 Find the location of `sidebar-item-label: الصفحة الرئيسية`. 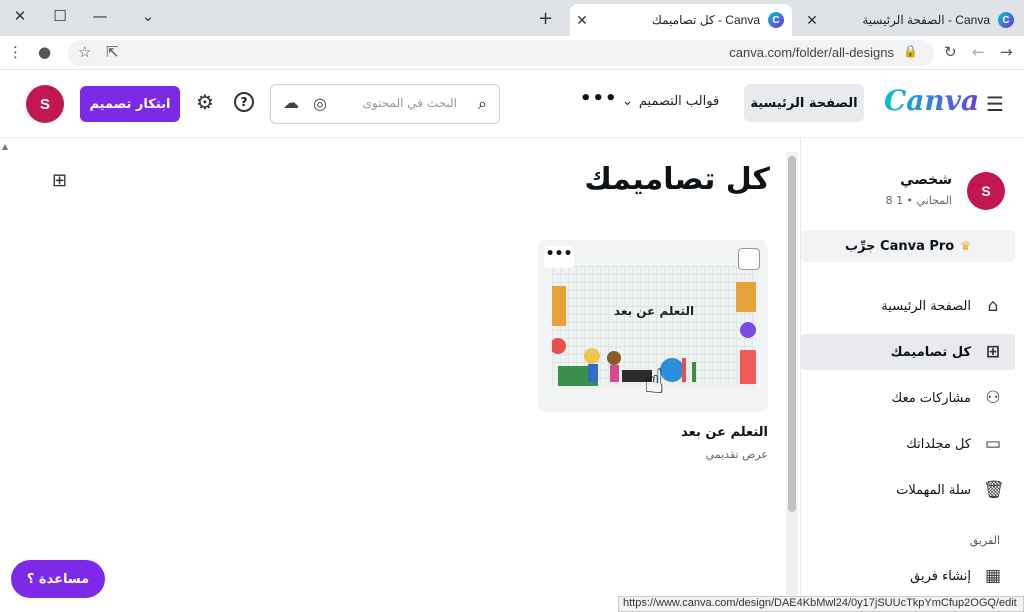

sidebar-item-label: الصفحة الرئيسية is located at coordinates (926, 306).